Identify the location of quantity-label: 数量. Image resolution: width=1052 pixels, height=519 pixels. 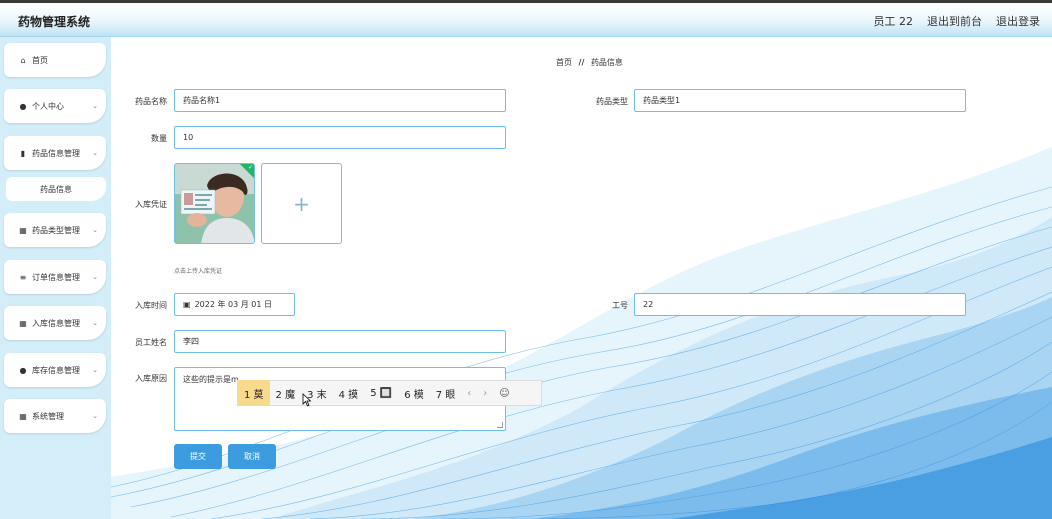
(159, 138).